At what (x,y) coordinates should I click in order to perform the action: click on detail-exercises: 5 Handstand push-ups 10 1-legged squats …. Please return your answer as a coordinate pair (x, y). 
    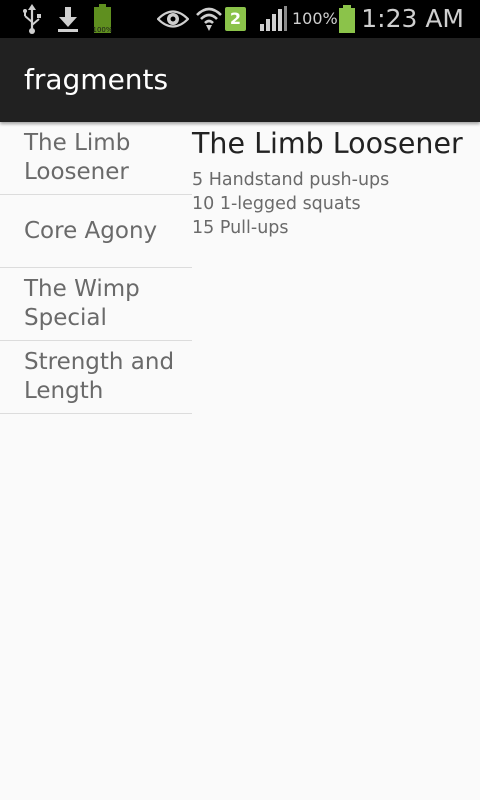
    Looking at the image, I should click on (336, 204).